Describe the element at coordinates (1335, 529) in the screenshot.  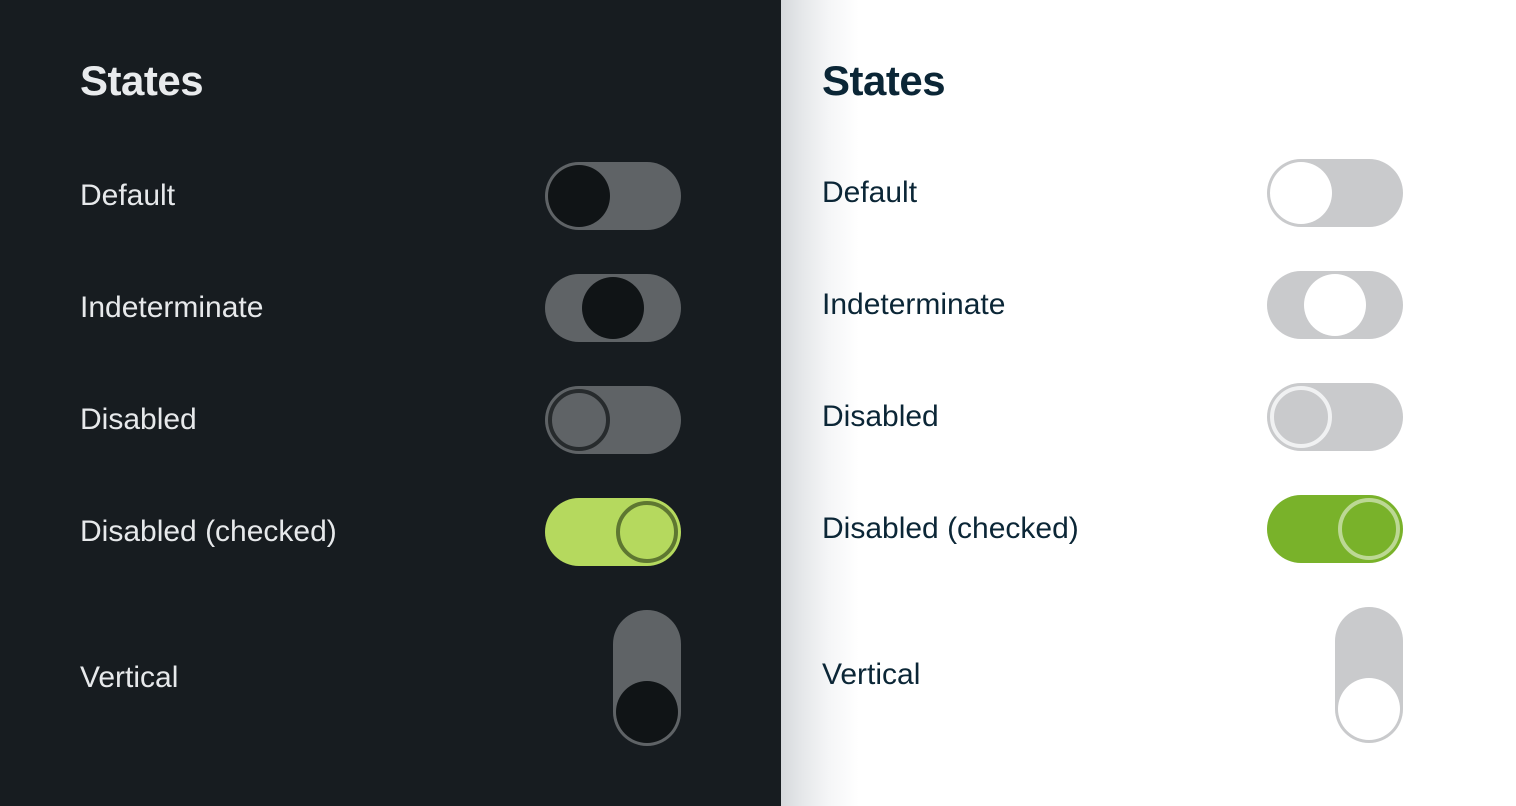
I see `toggle-switch-disabled-checked-light` at that location.